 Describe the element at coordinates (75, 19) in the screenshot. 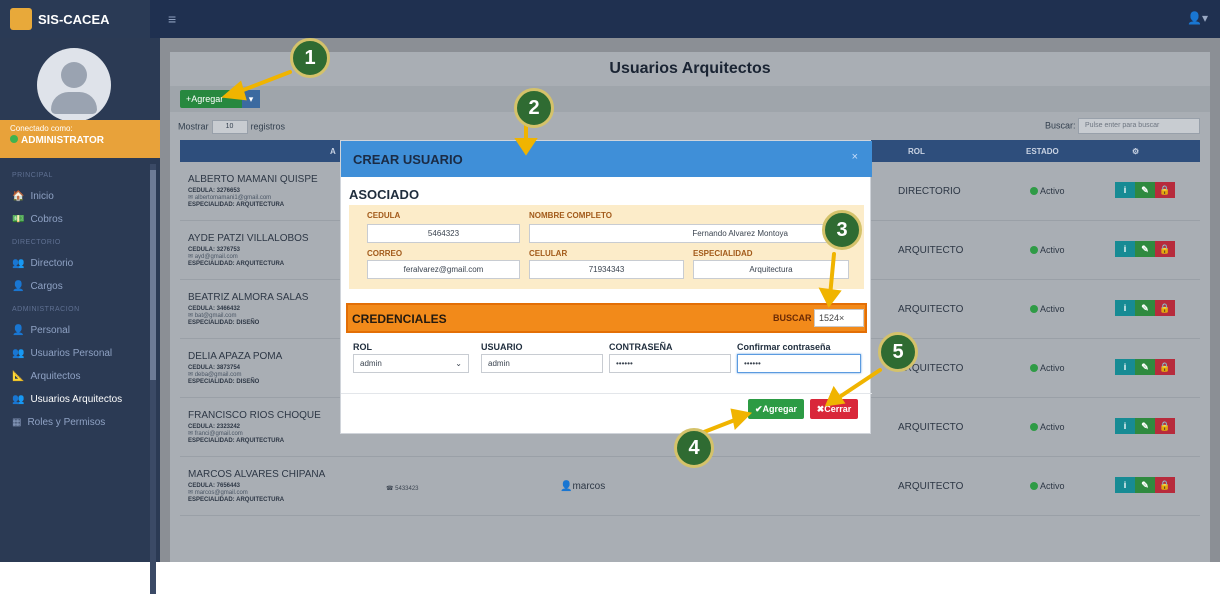

I see `brand: SIS-CACEA` at that location.